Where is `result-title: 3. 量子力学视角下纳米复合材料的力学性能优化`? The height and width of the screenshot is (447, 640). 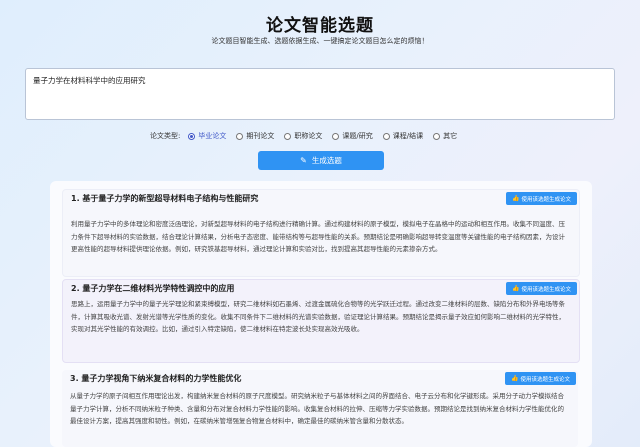
result-title: 3. 量子力学视角下纳米复合材料的力学性能优化 is located at coordinates (156, 378).